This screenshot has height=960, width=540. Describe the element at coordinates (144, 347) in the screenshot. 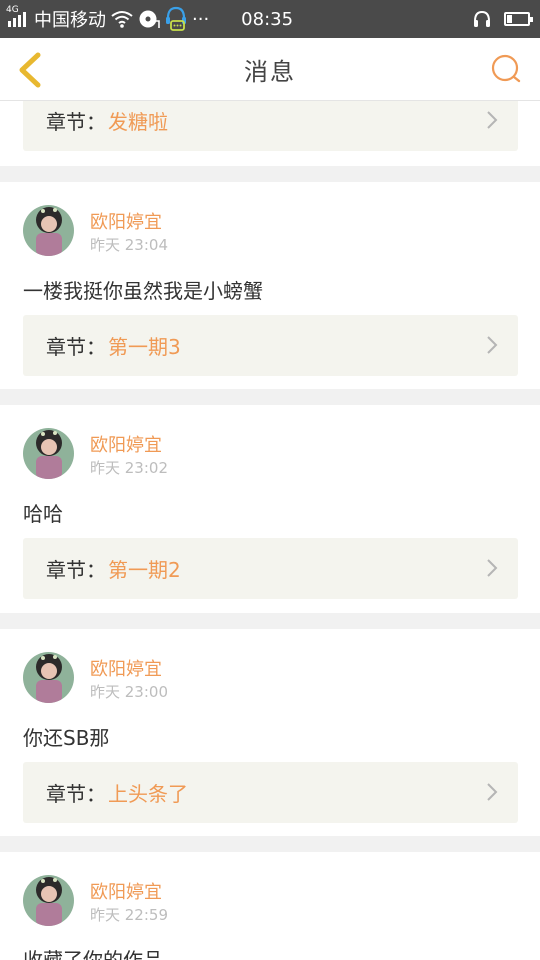

I see `chapter-title: 第一期3` at that location.